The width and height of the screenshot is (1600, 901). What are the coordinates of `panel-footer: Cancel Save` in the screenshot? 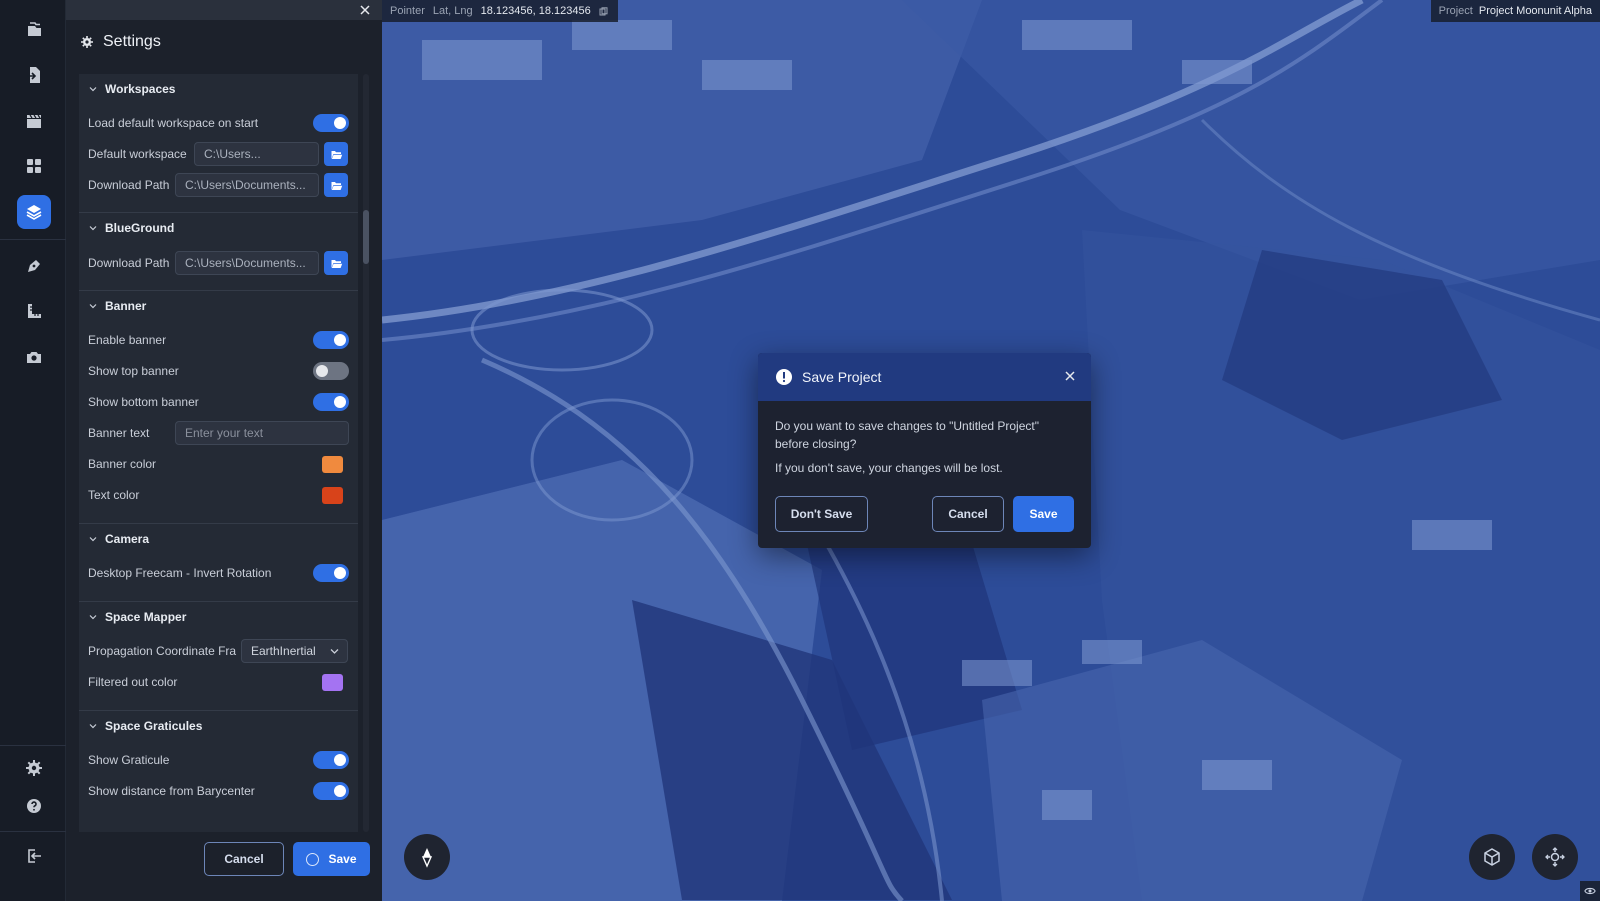 It's located at (224, 866).